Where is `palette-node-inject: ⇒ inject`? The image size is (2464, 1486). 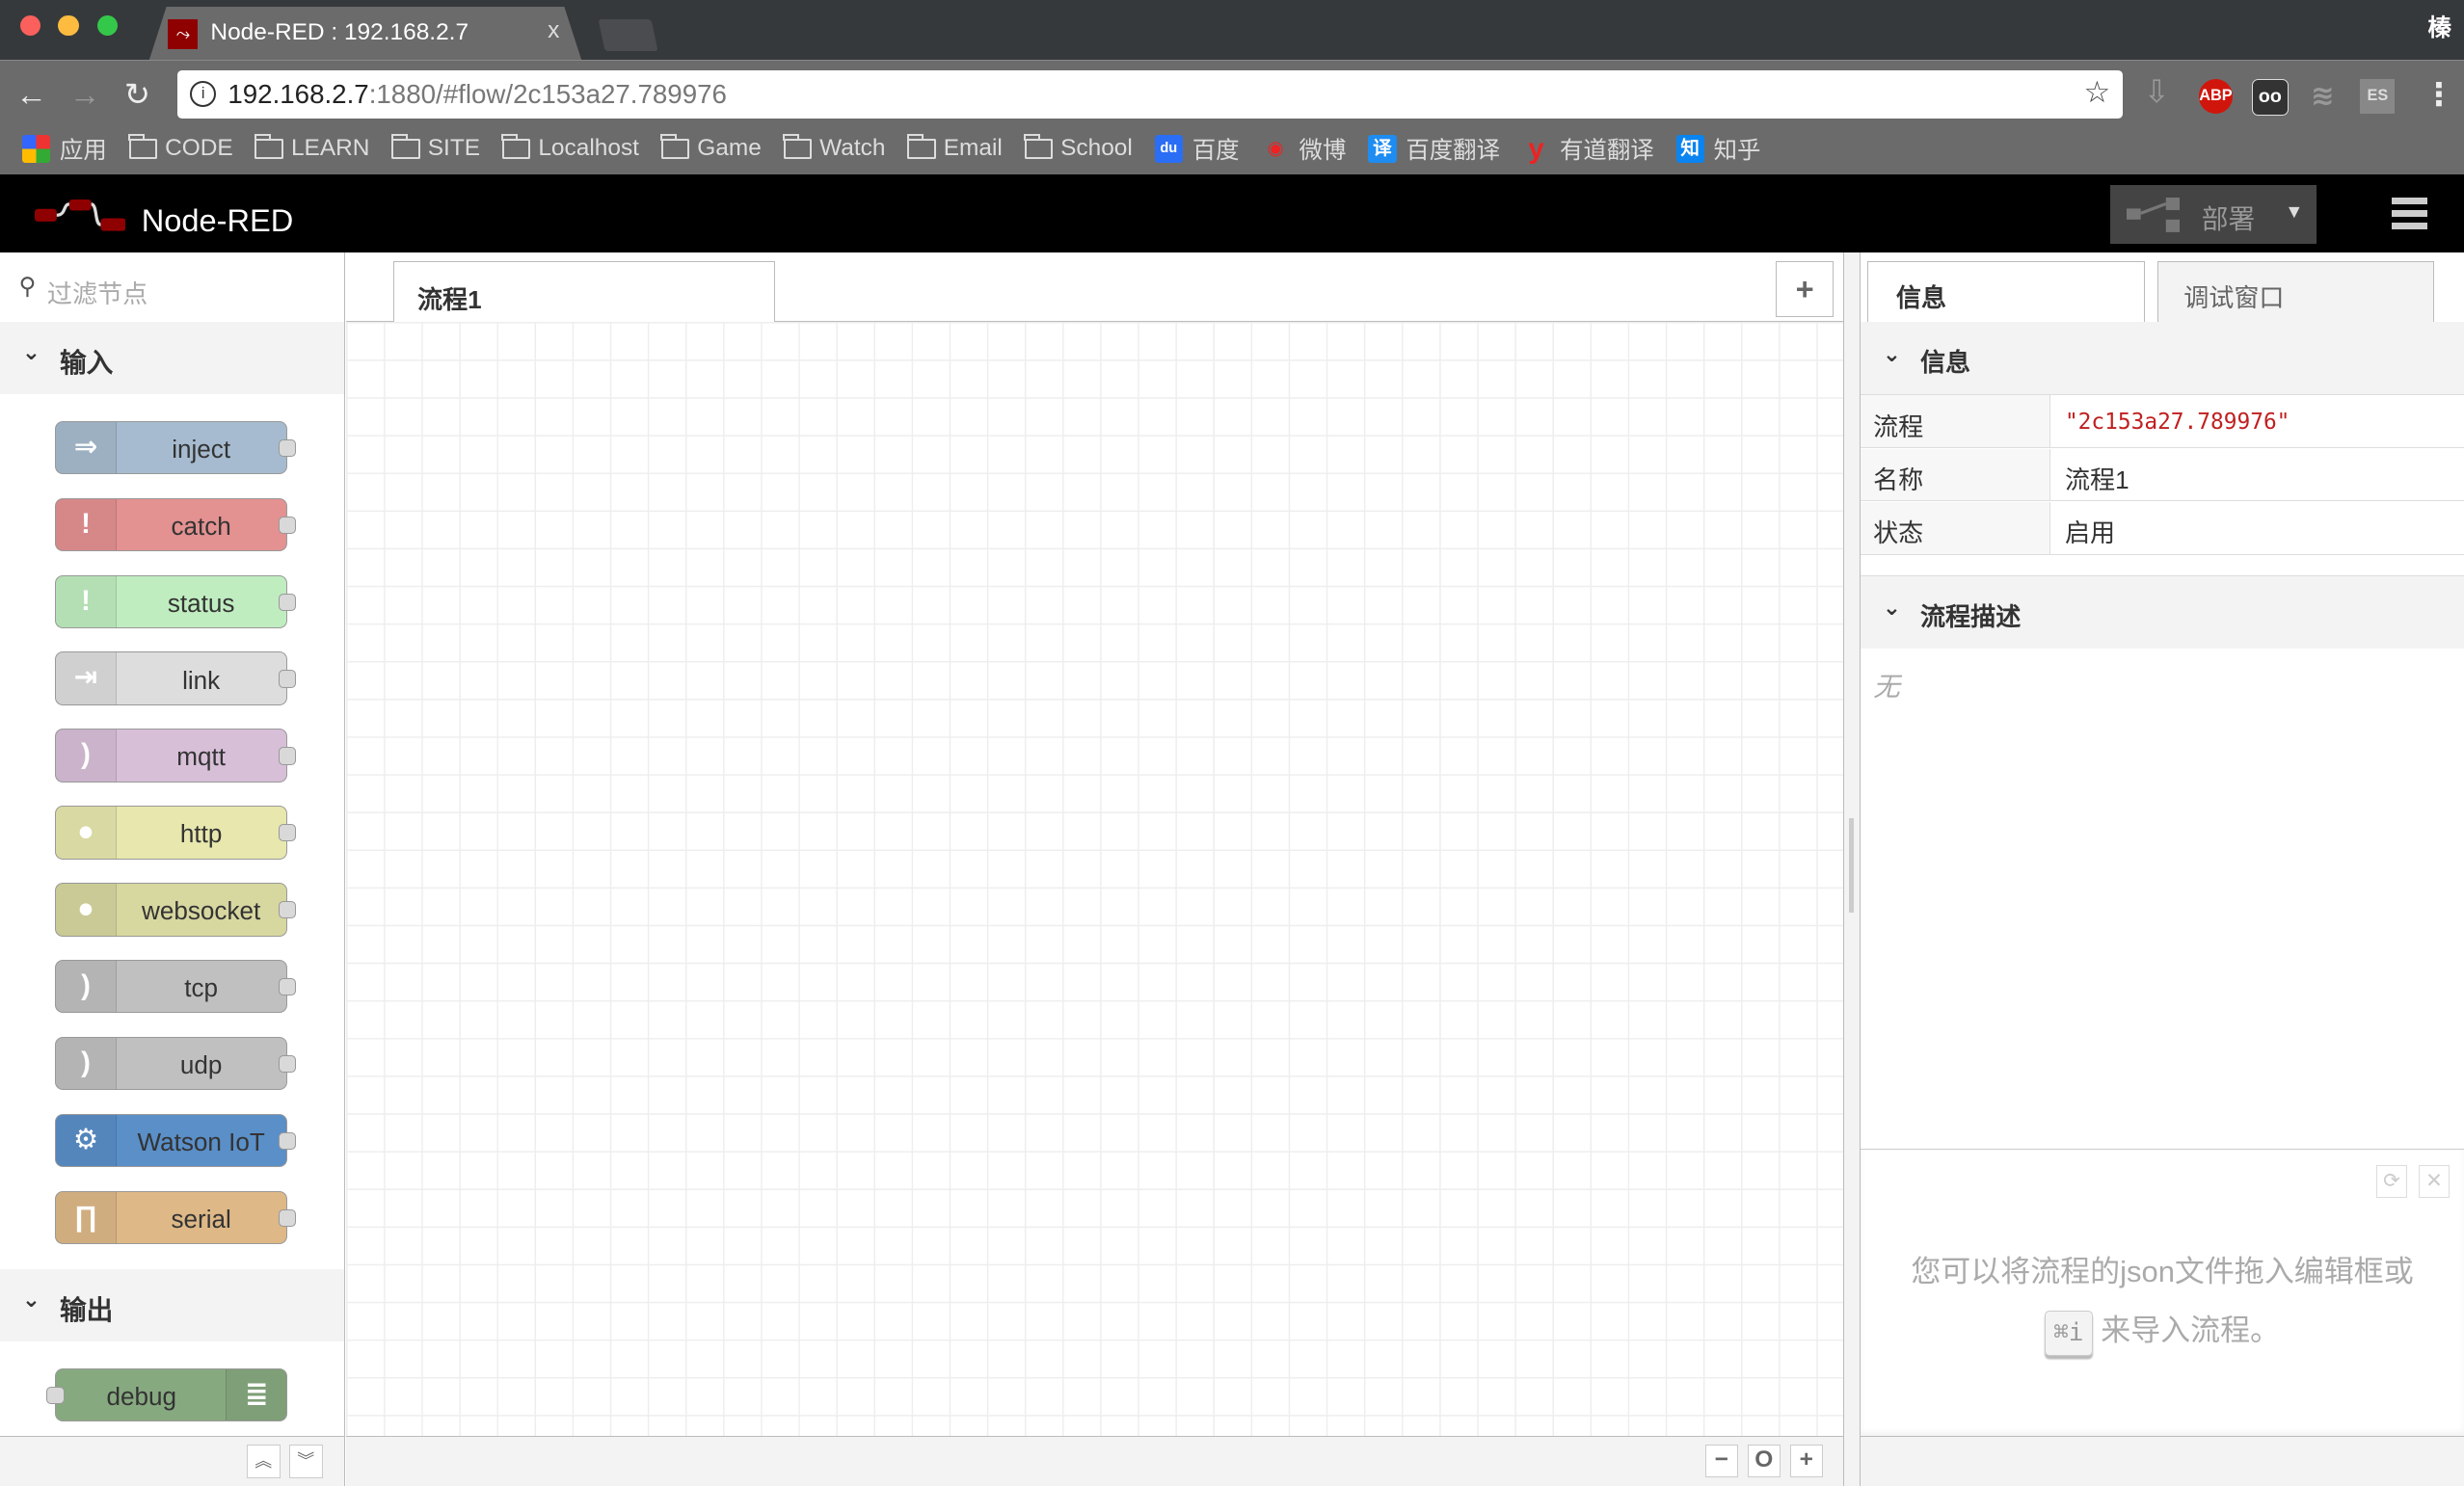
palette-node-inject: ⇒ inject is located at coordinates (176, 447).